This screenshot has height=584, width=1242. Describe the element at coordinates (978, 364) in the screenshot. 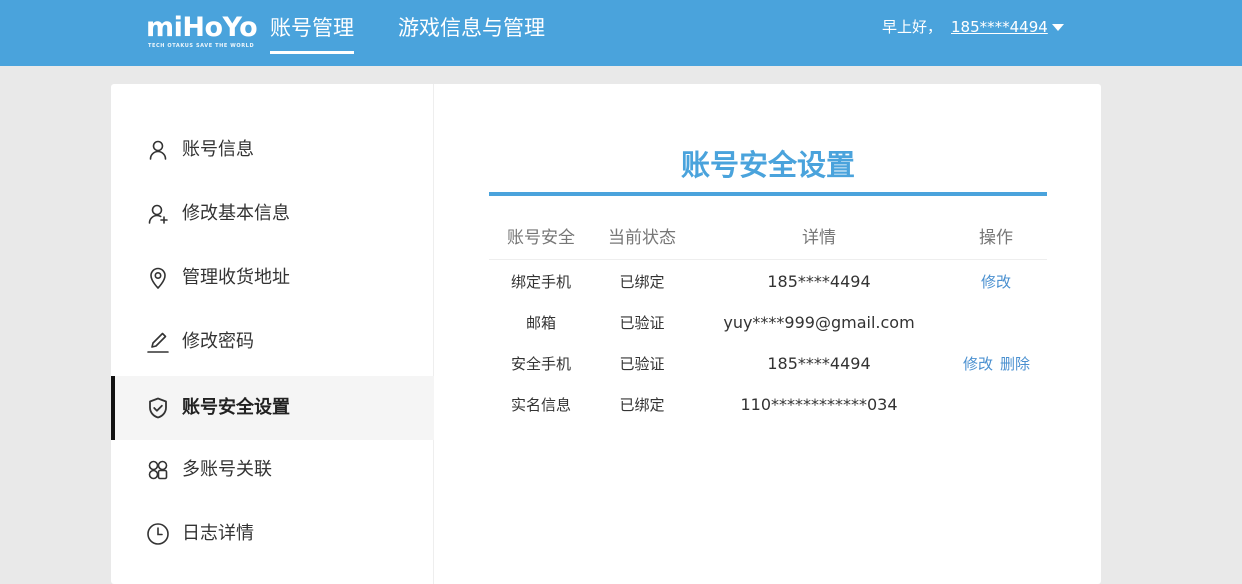

I see `modify-security-phone-button: 修改` at that location.